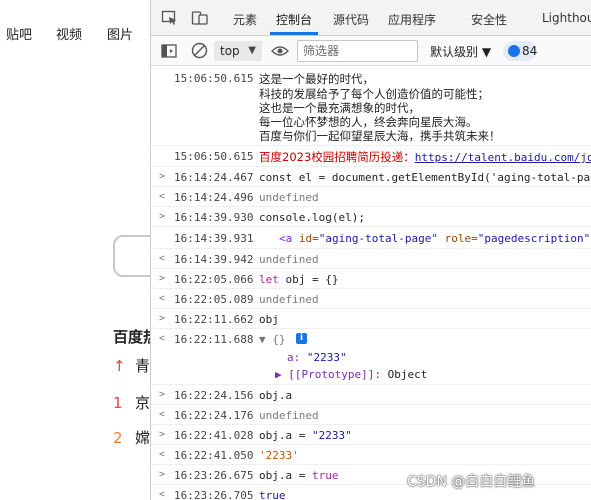 This screenshot has height=500, width=591. What do you see at coordinates (331, 435) in the screenshot?
I see `code-string: "2233"` at bounding box center [331, 435].